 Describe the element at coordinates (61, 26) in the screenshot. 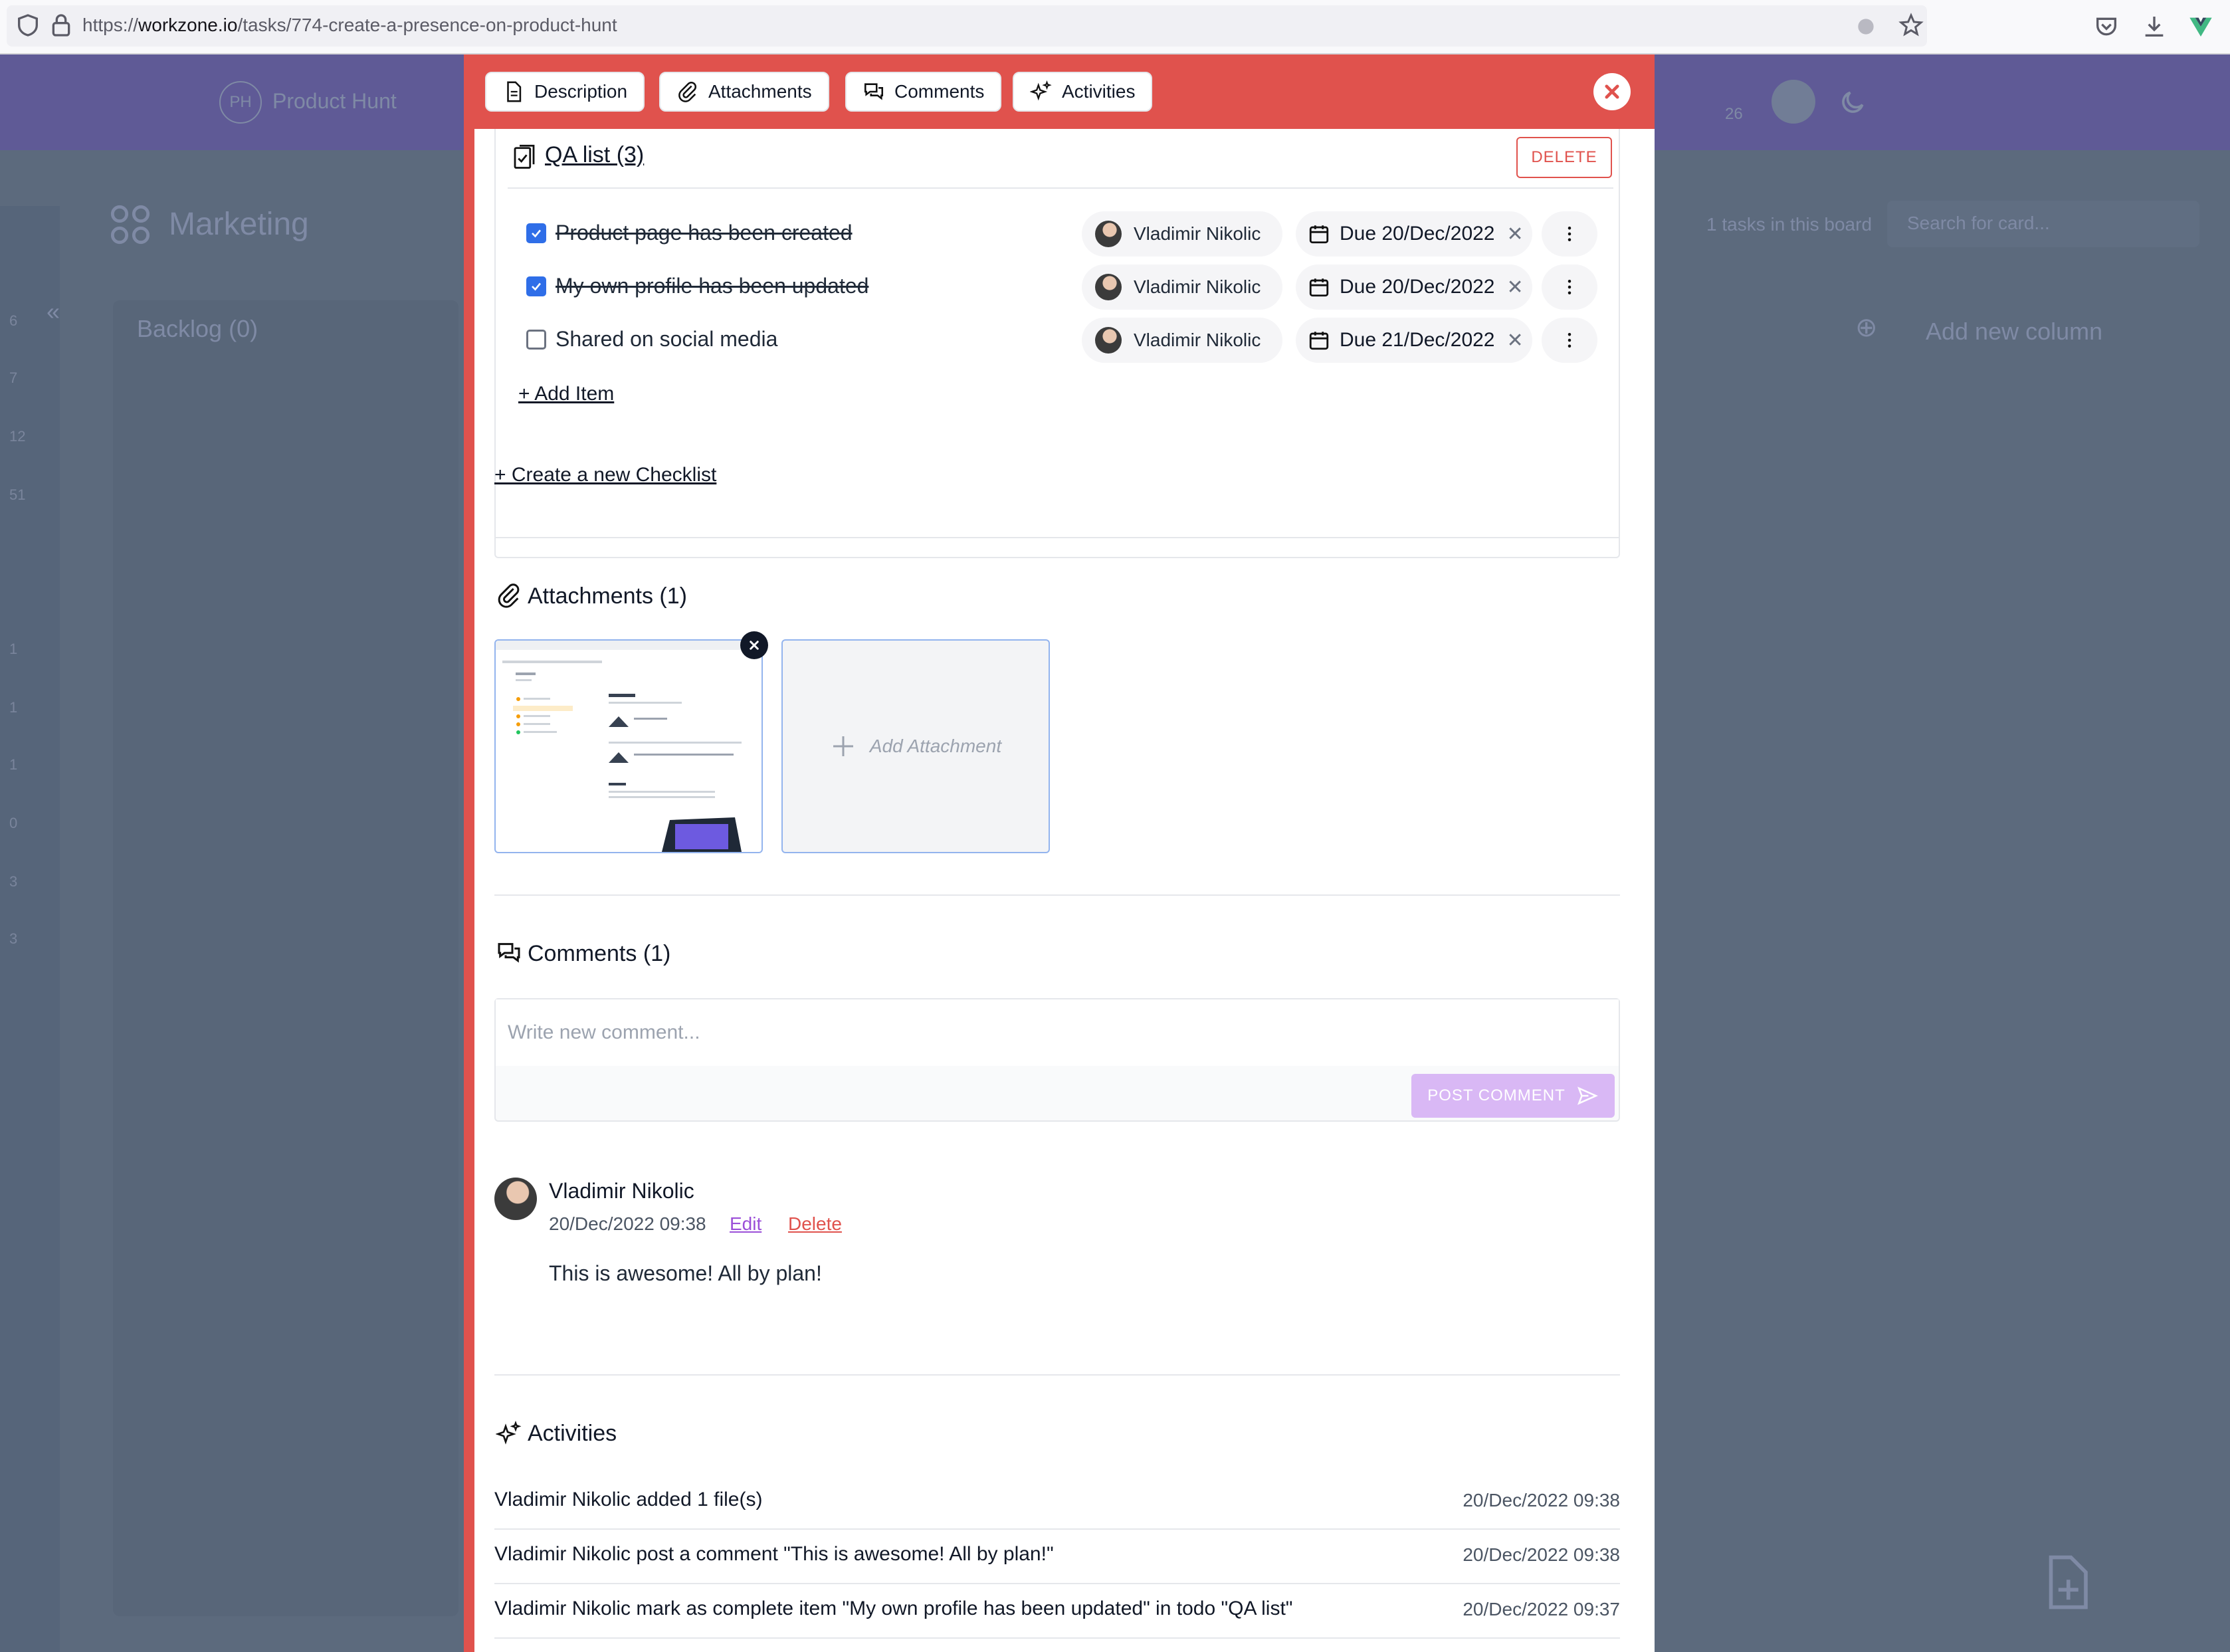

I see `lock-icon` at that location.